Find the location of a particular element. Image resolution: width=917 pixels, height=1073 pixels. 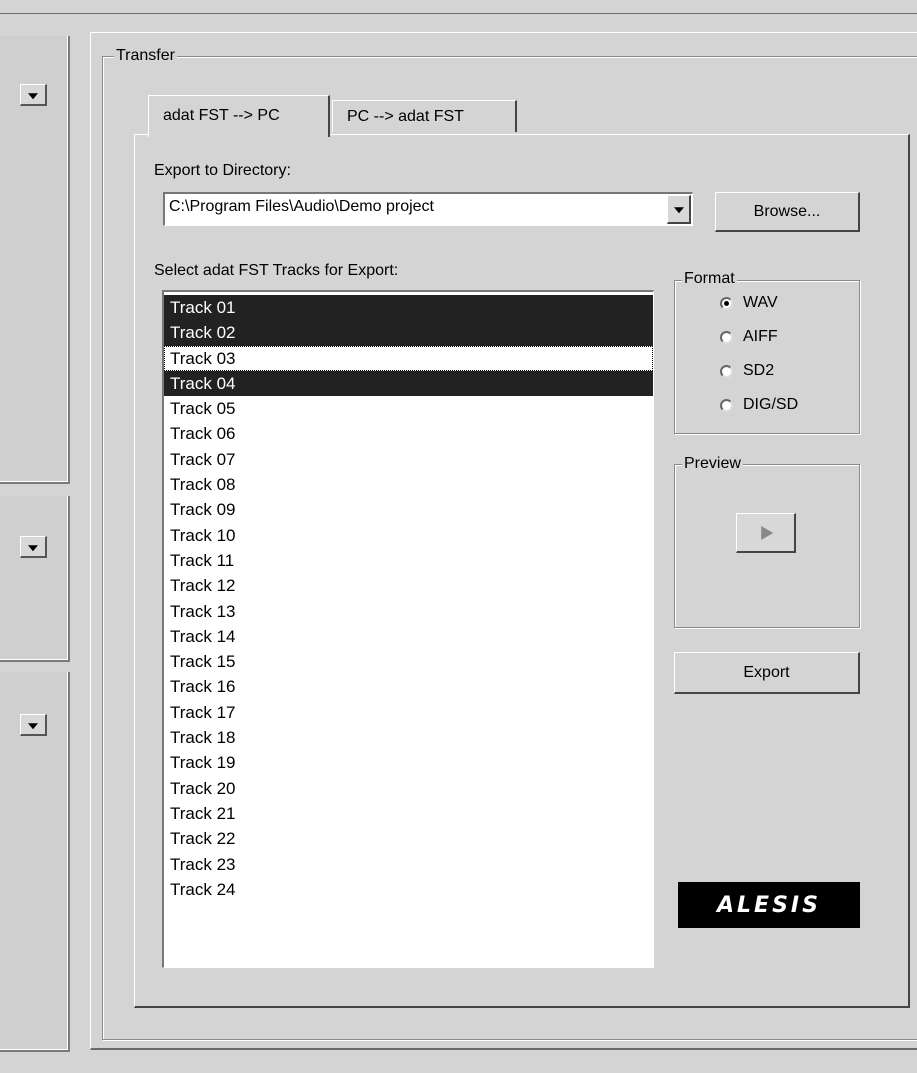

preview-legend: Preview is located at coordinates (712, 464).